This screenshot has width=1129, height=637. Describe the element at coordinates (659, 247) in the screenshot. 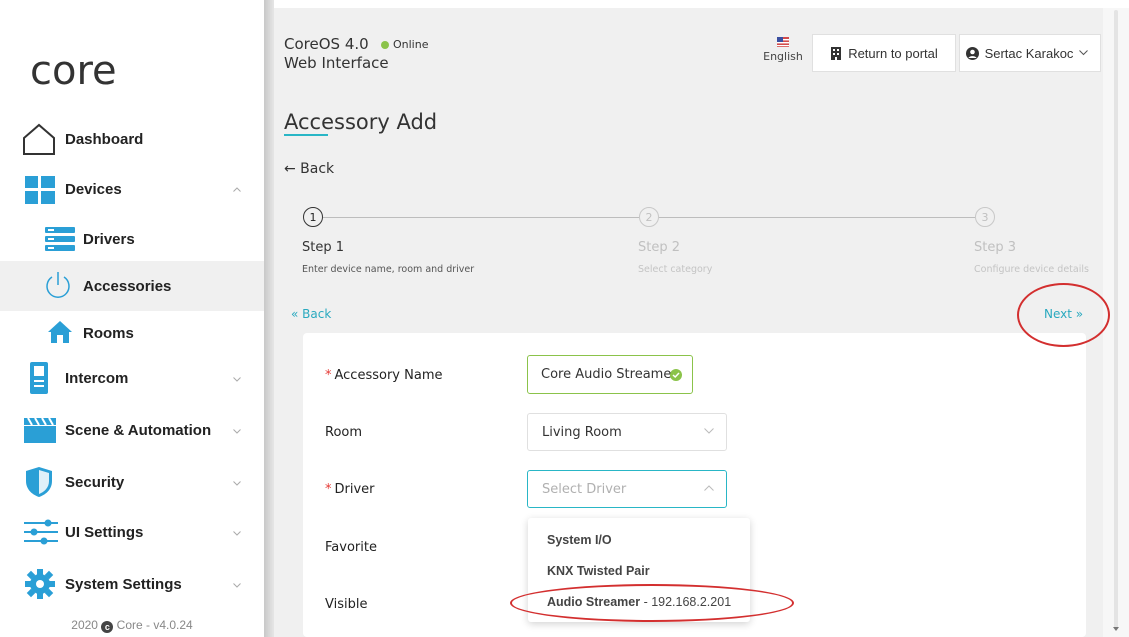

I see `step-2-title: Step 2` at that location.